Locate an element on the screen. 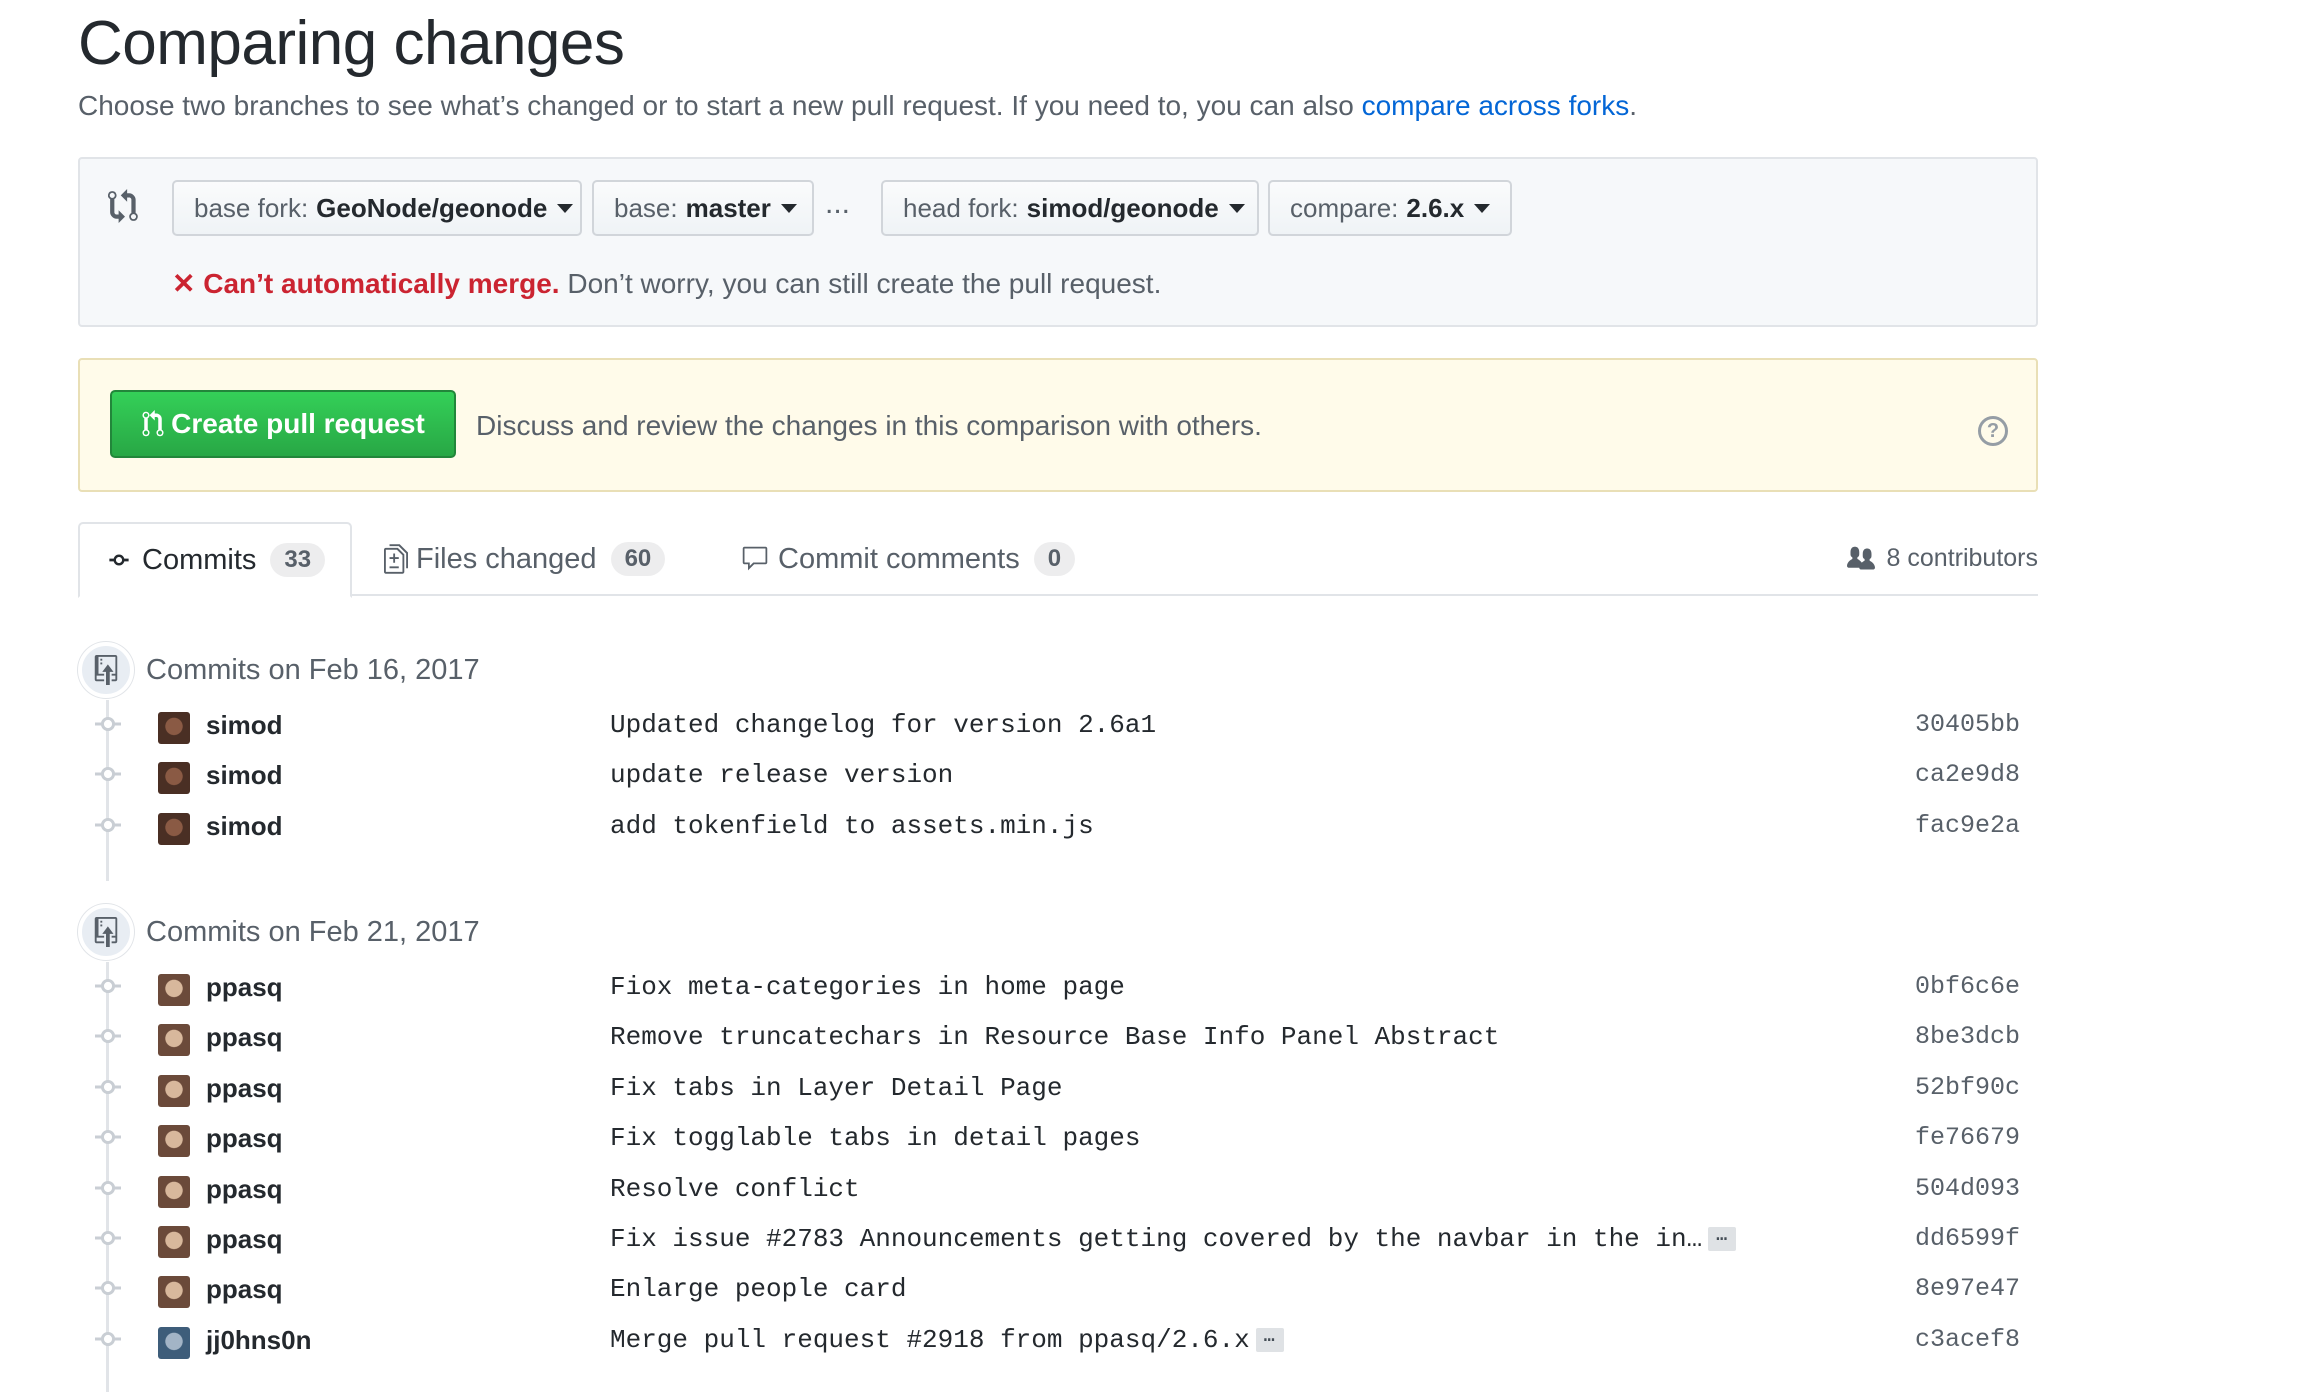 Image resolution: width=2298 pixels, height=1392 pixels. tab-commits: Commits 33 is located at coordinates (215, 560).